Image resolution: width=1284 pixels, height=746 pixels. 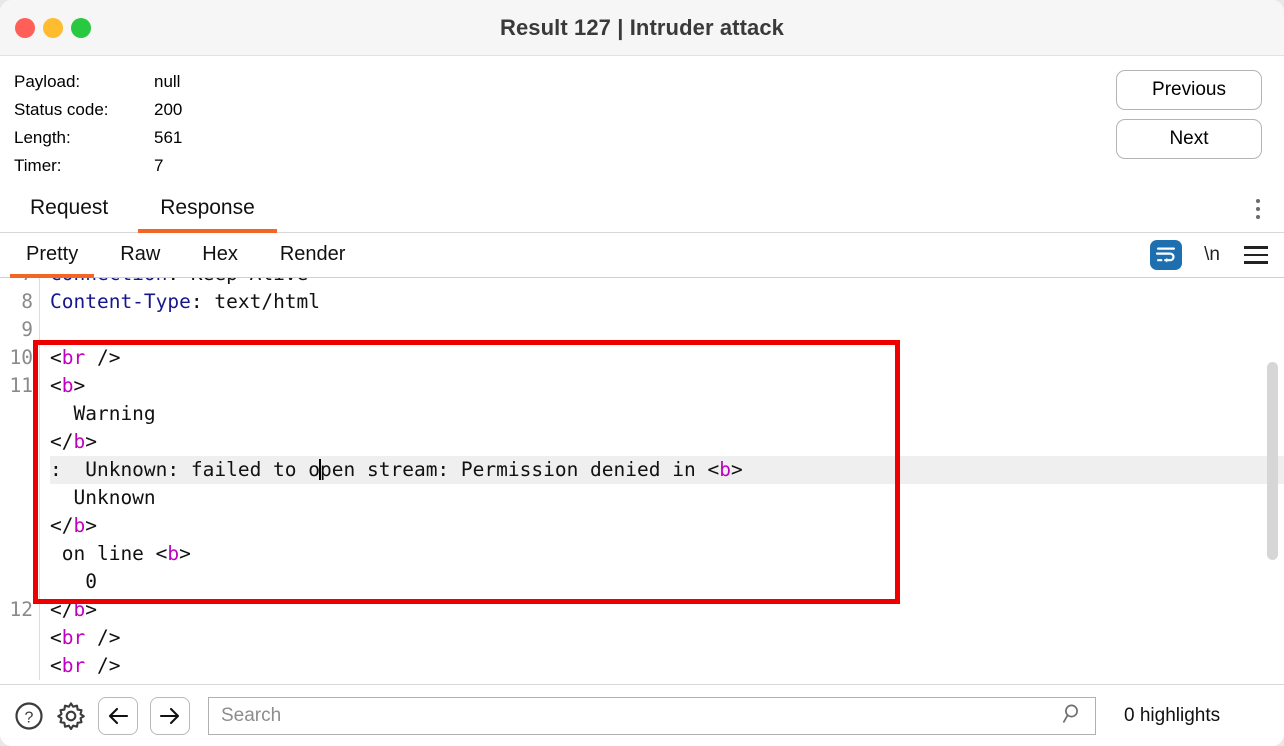 I want to click on length-value: 561, so click(x=168, y=137).